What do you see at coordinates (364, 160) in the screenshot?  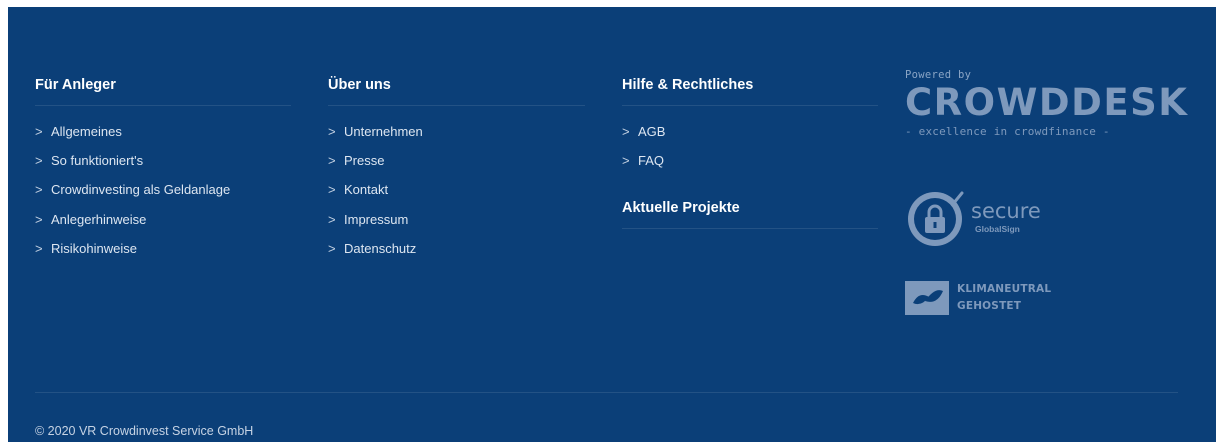 I see `footer-link-label: Presse` at bounding box center [364, 160].